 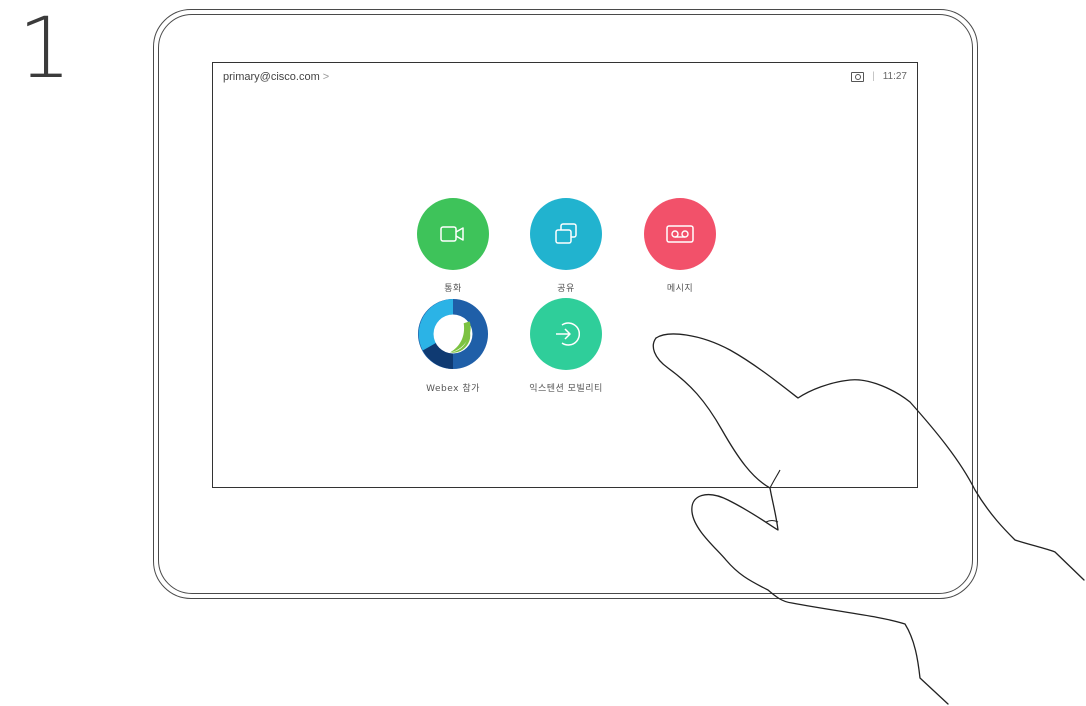 I want to click on step-number: 1, so click(x=45, y=48).